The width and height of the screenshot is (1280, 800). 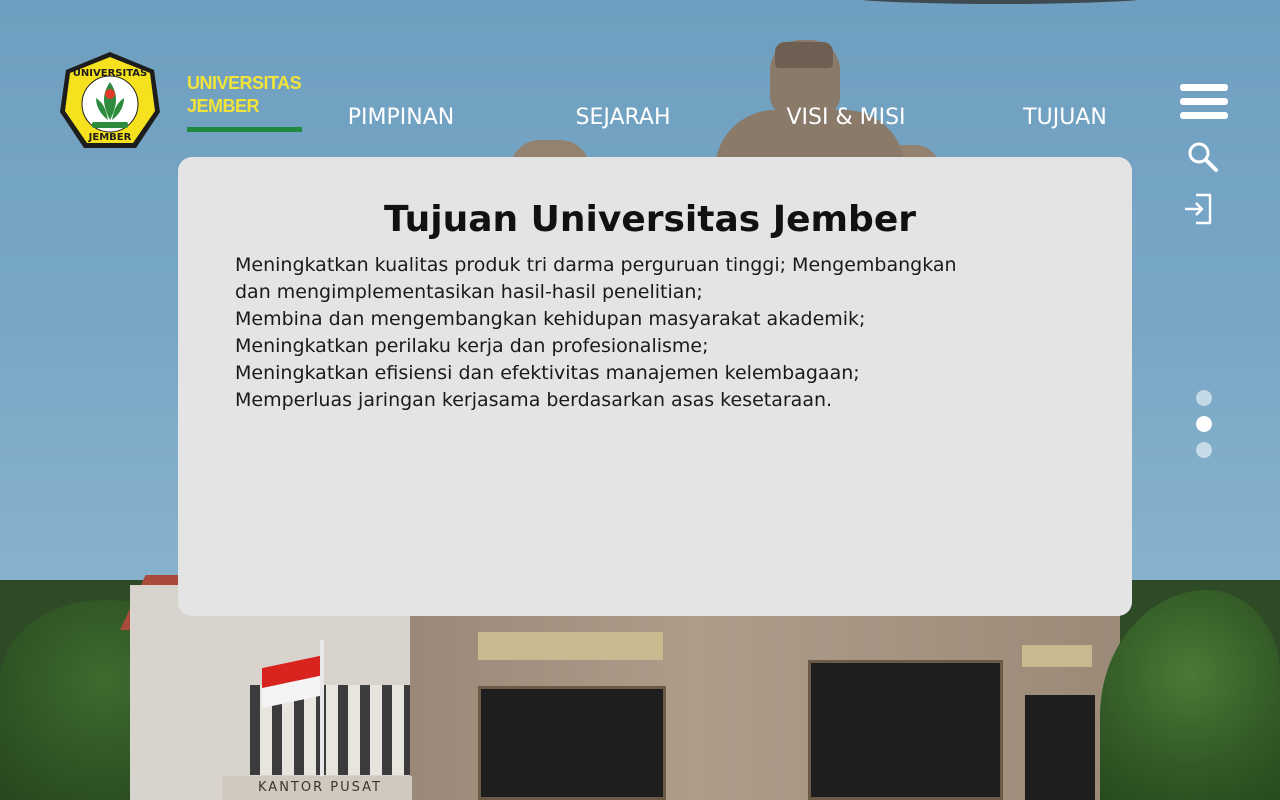 What do you see at coordinates (1203, 157) in the screenshot?
I see `search-icon` at bounding box center [1203, 157].